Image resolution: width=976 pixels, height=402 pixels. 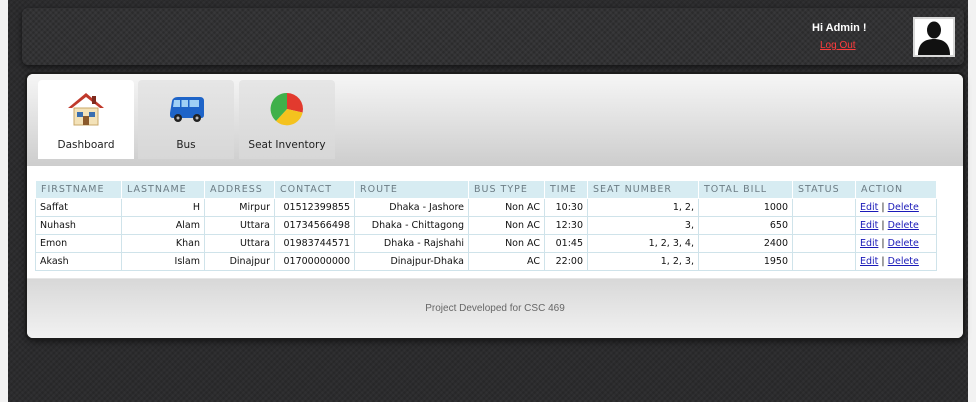 I want to click on cell-total-bill: 650, so click(x=745, y=225).